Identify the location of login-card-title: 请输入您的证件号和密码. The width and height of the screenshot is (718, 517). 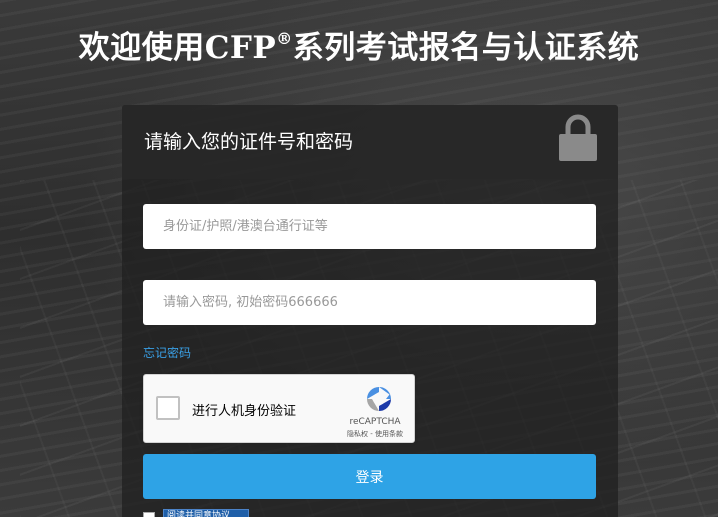
(249, 142).